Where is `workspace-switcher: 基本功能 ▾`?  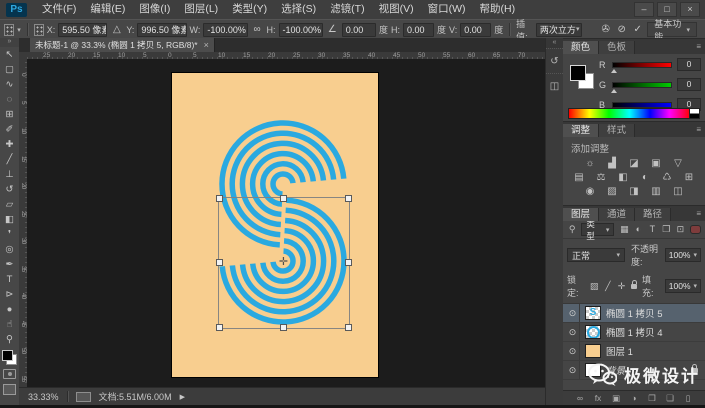 workspace-switcher: 基本功能 ▾ is located at coordinates (672, 30).